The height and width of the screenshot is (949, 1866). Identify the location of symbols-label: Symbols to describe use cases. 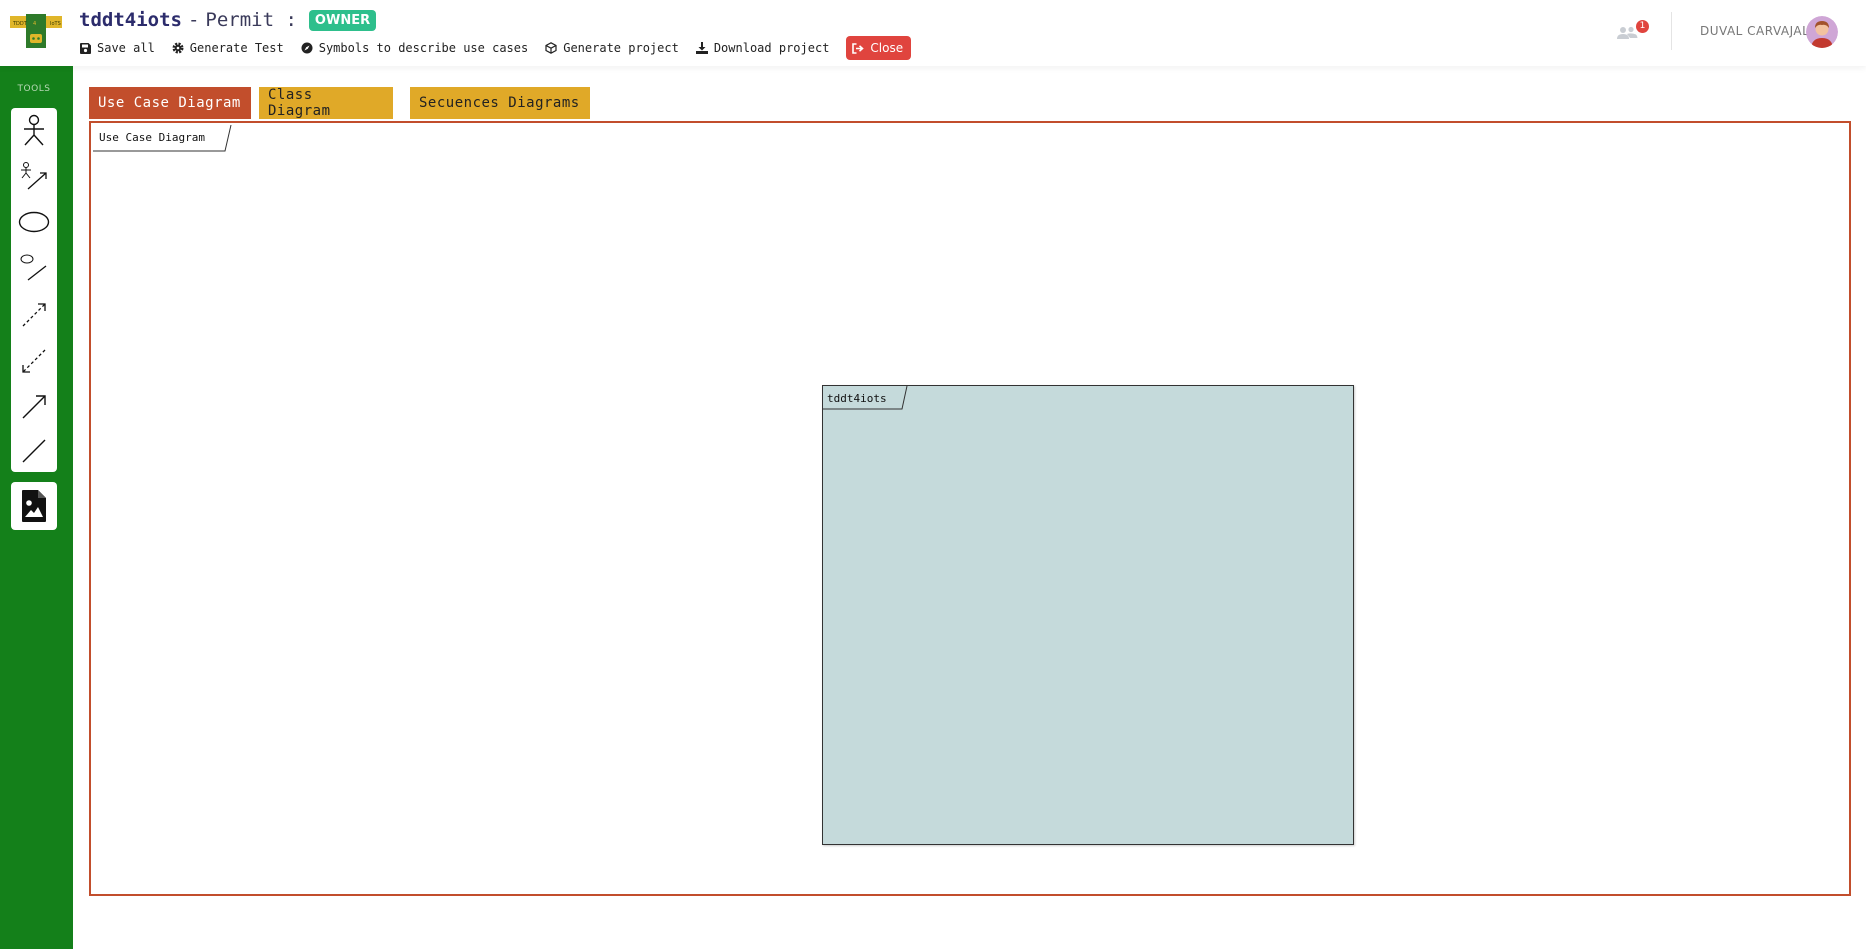
(423, 48).